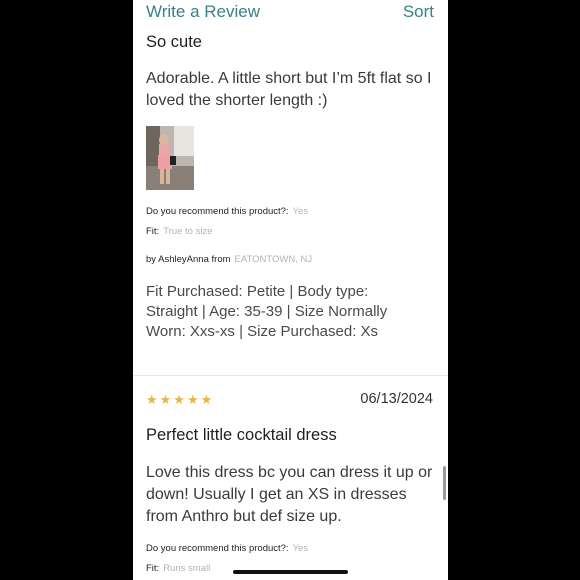 The height and width of the screenshot is (580, 580). Describe the element at coordinates (151, 259) in the screenshot. I see `by-prefix: by` at that location.